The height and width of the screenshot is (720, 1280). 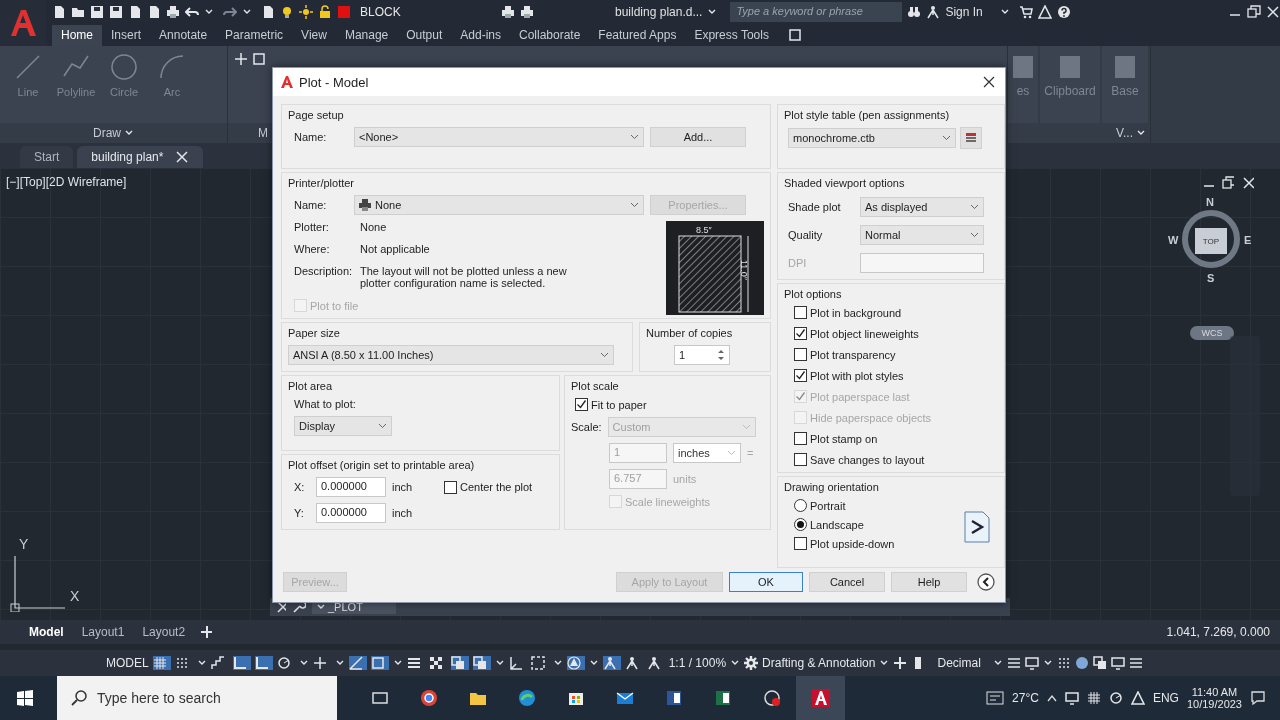 I want to click on document-tab: building plan*, so click(x=140, y=157).